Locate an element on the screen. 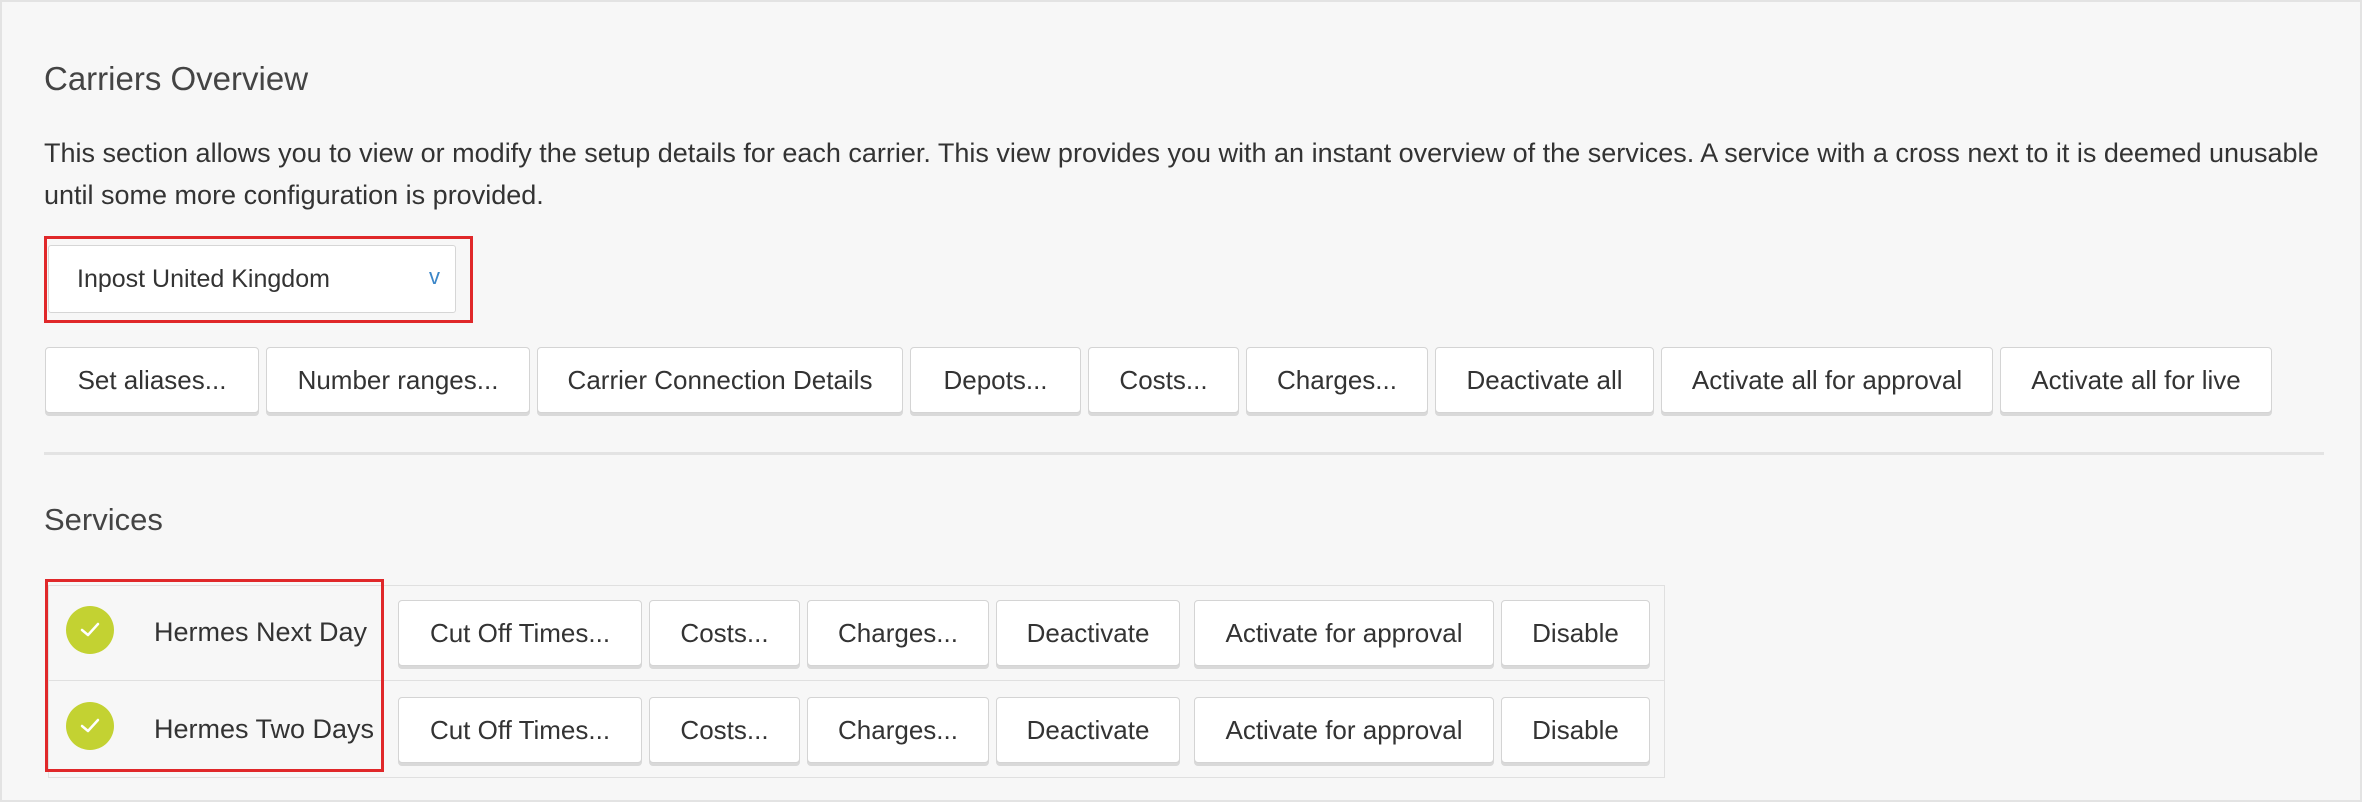  carrier-select: Inpost United Kingdom v is located at coordinates (252, 279).